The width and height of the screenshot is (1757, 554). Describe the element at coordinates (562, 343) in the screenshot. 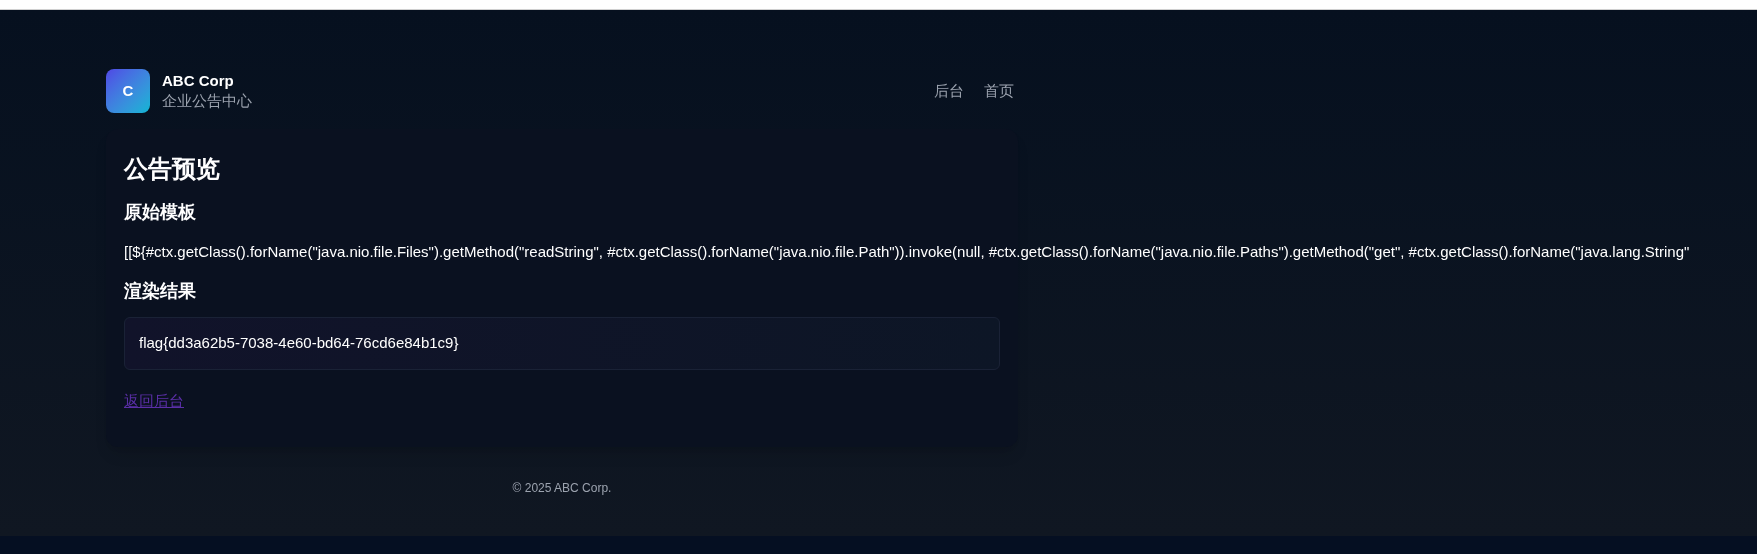

I see `result-box: flag{dd3a62b5-7038-4e60-bd64-76cd6e84b1c9}` at that location.